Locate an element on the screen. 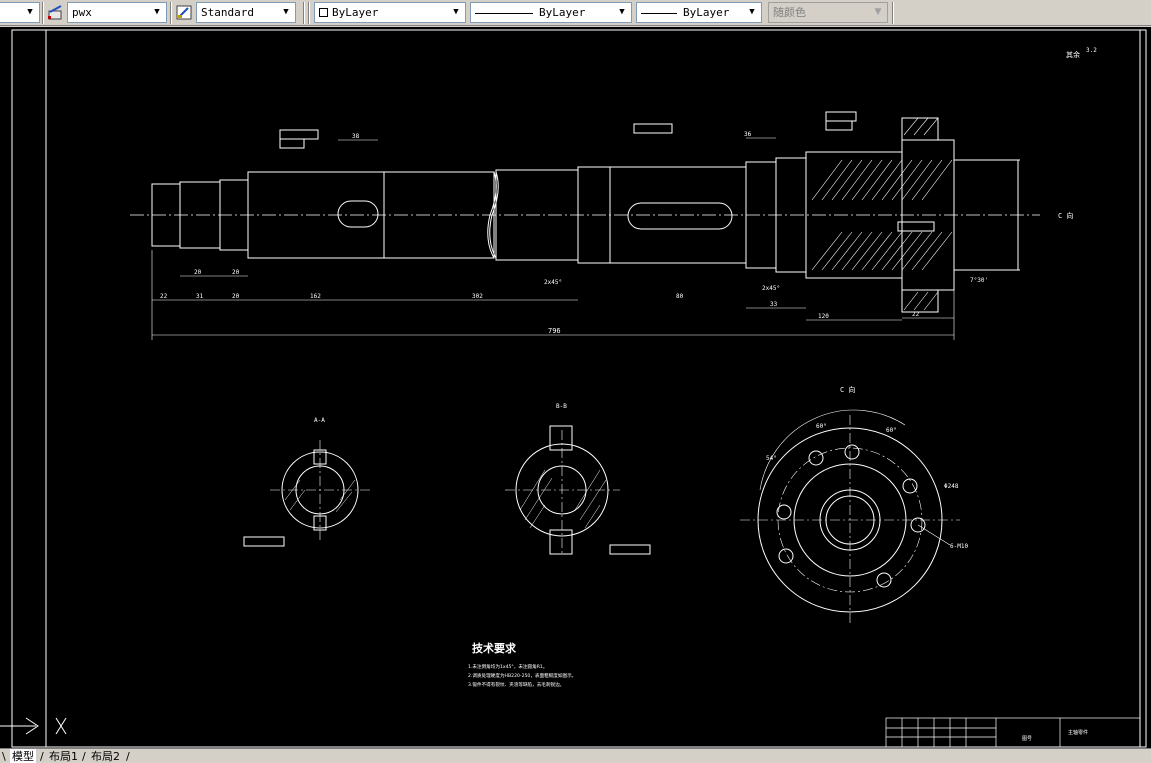 The height and width of the screenshot is (763, 1151). view-c-flange is located at coordinates (850, 517).